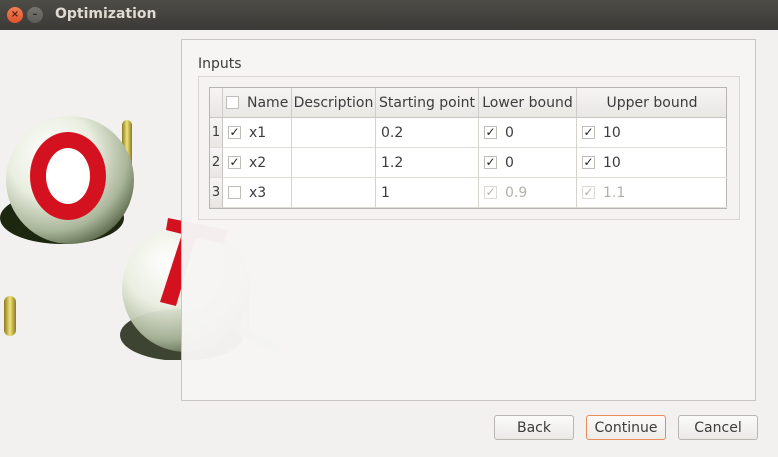 This screenshot has height=457, width=778. I want to click on variable-name: x2, so click(258, 162).